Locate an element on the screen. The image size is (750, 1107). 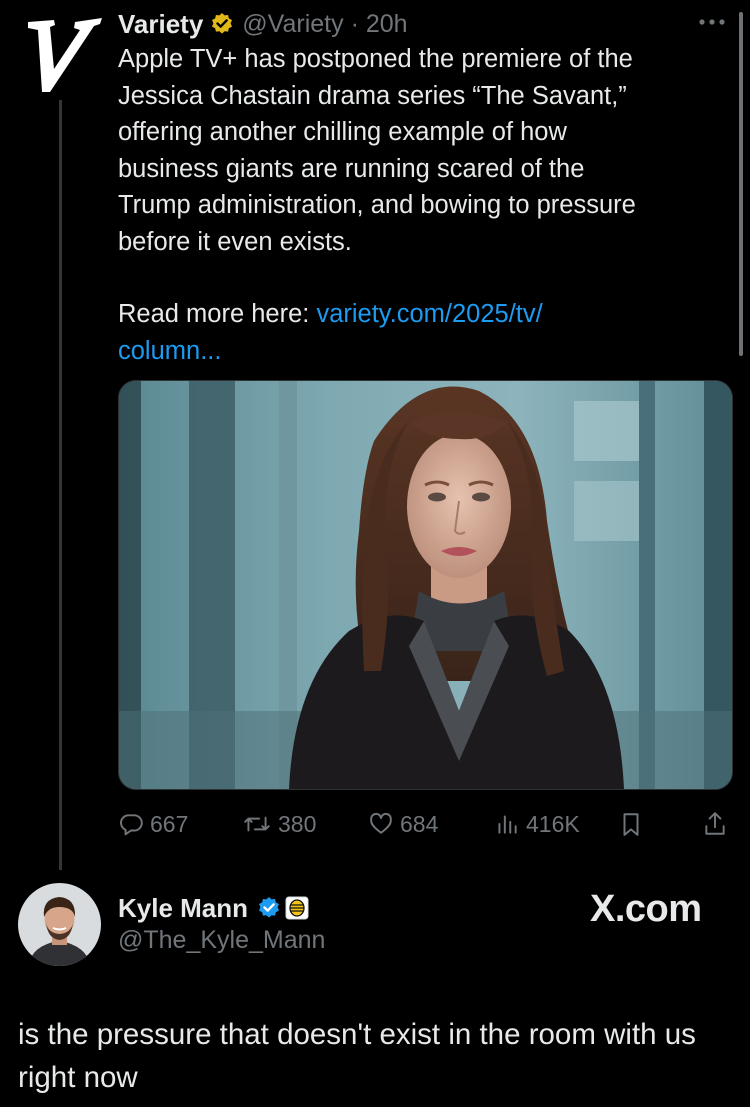
tweet-header: Variety @Variety · 20h is located at coordinates (263, 24).